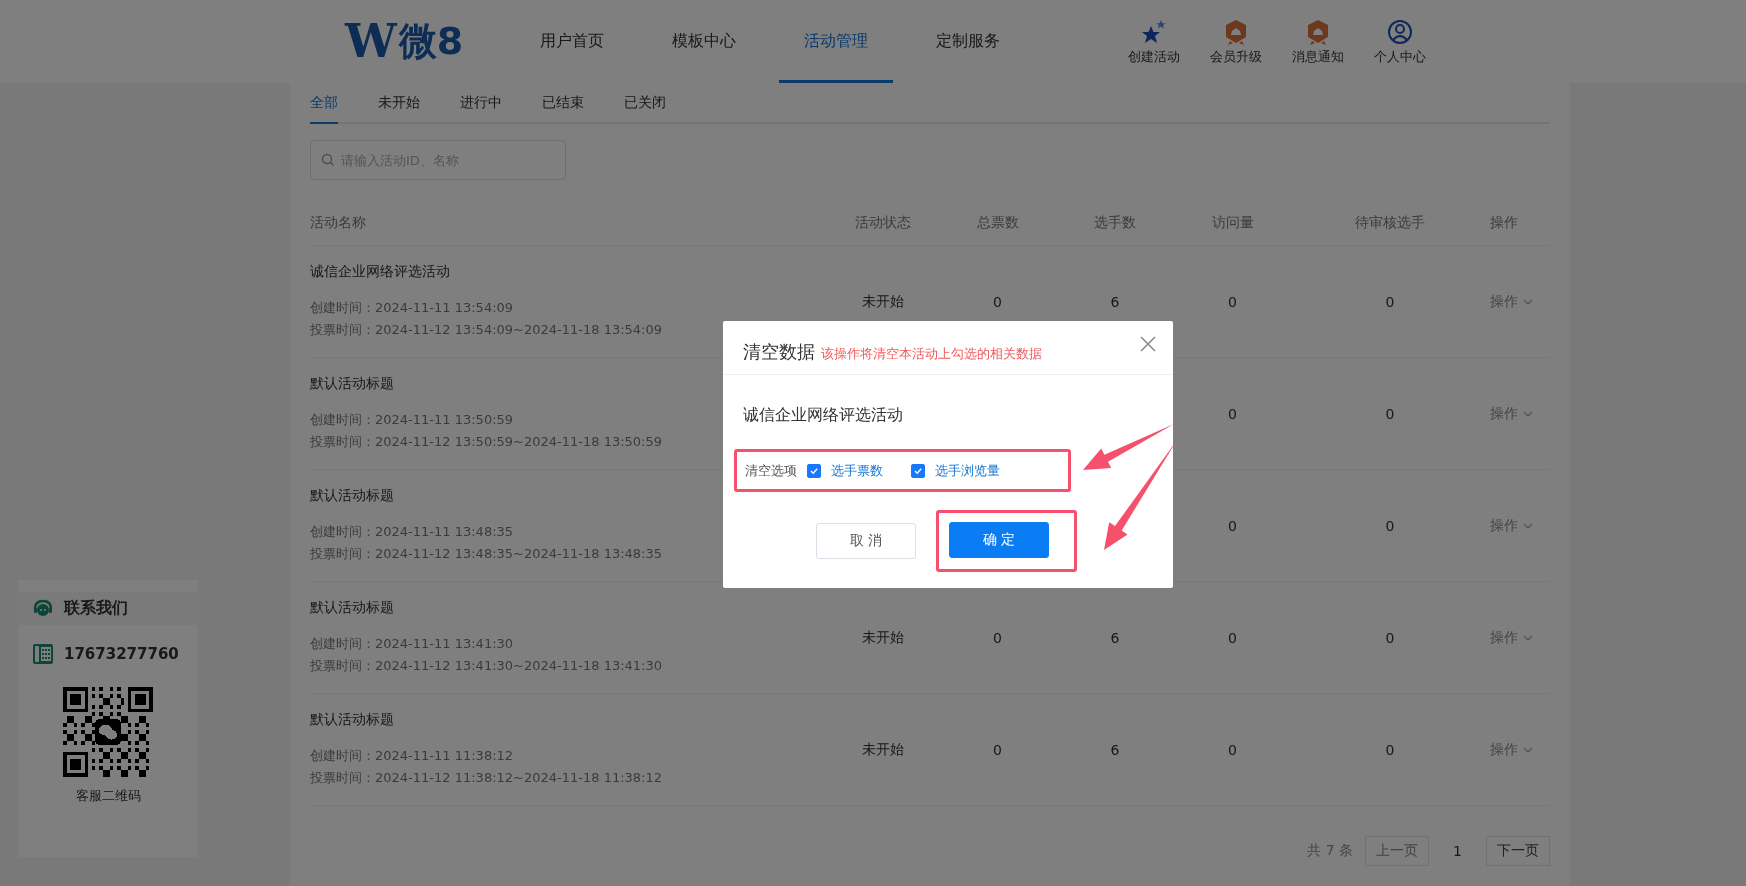 Image resolution: width=1746 pixels, height=886 pixels. Describe the element at coordinates (481, 103) in the screenshot. I see `filter-tab: 进行中` at that location.